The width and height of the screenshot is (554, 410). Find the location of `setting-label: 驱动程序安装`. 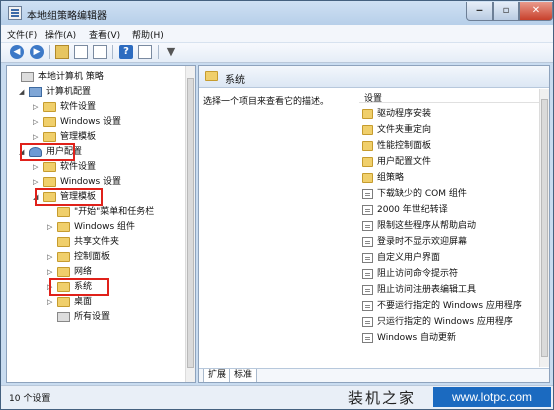

setting-label: 驱动程序安装 is located at coordinates (404, 114).